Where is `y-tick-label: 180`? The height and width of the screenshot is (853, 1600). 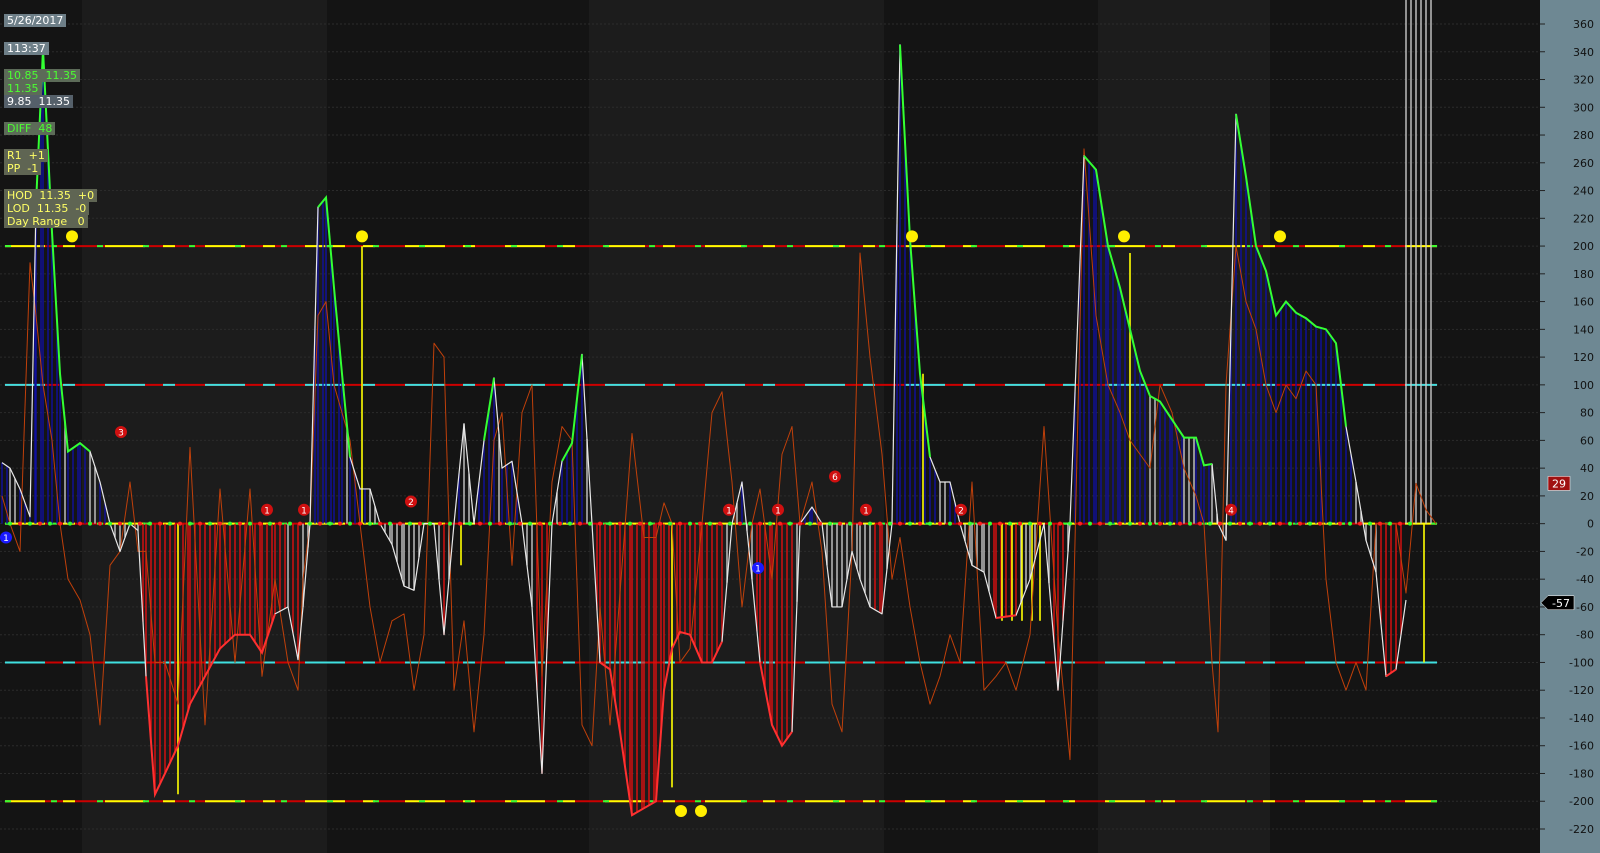 y-tick-label: 180 is located at coordinates (1583, 274).